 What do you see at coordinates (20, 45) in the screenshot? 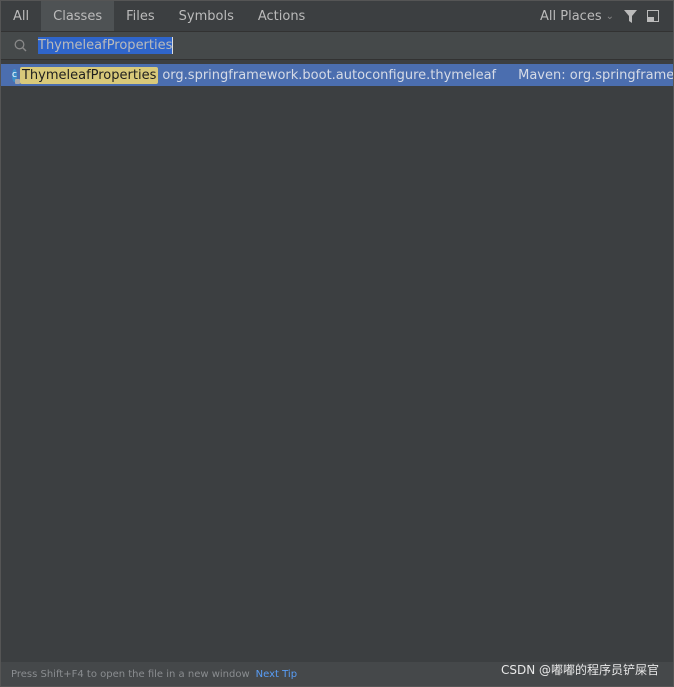
I see `search-icon` at bounding box center [20, 45].